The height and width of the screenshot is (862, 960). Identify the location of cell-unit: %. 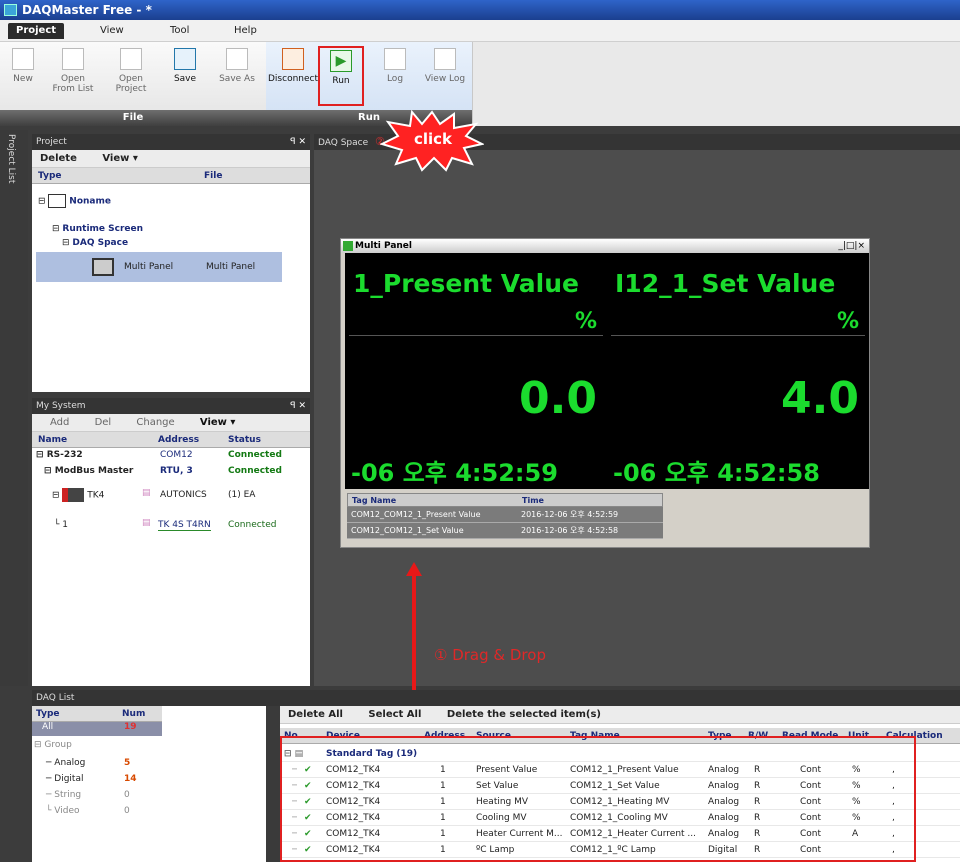
(856, 770).